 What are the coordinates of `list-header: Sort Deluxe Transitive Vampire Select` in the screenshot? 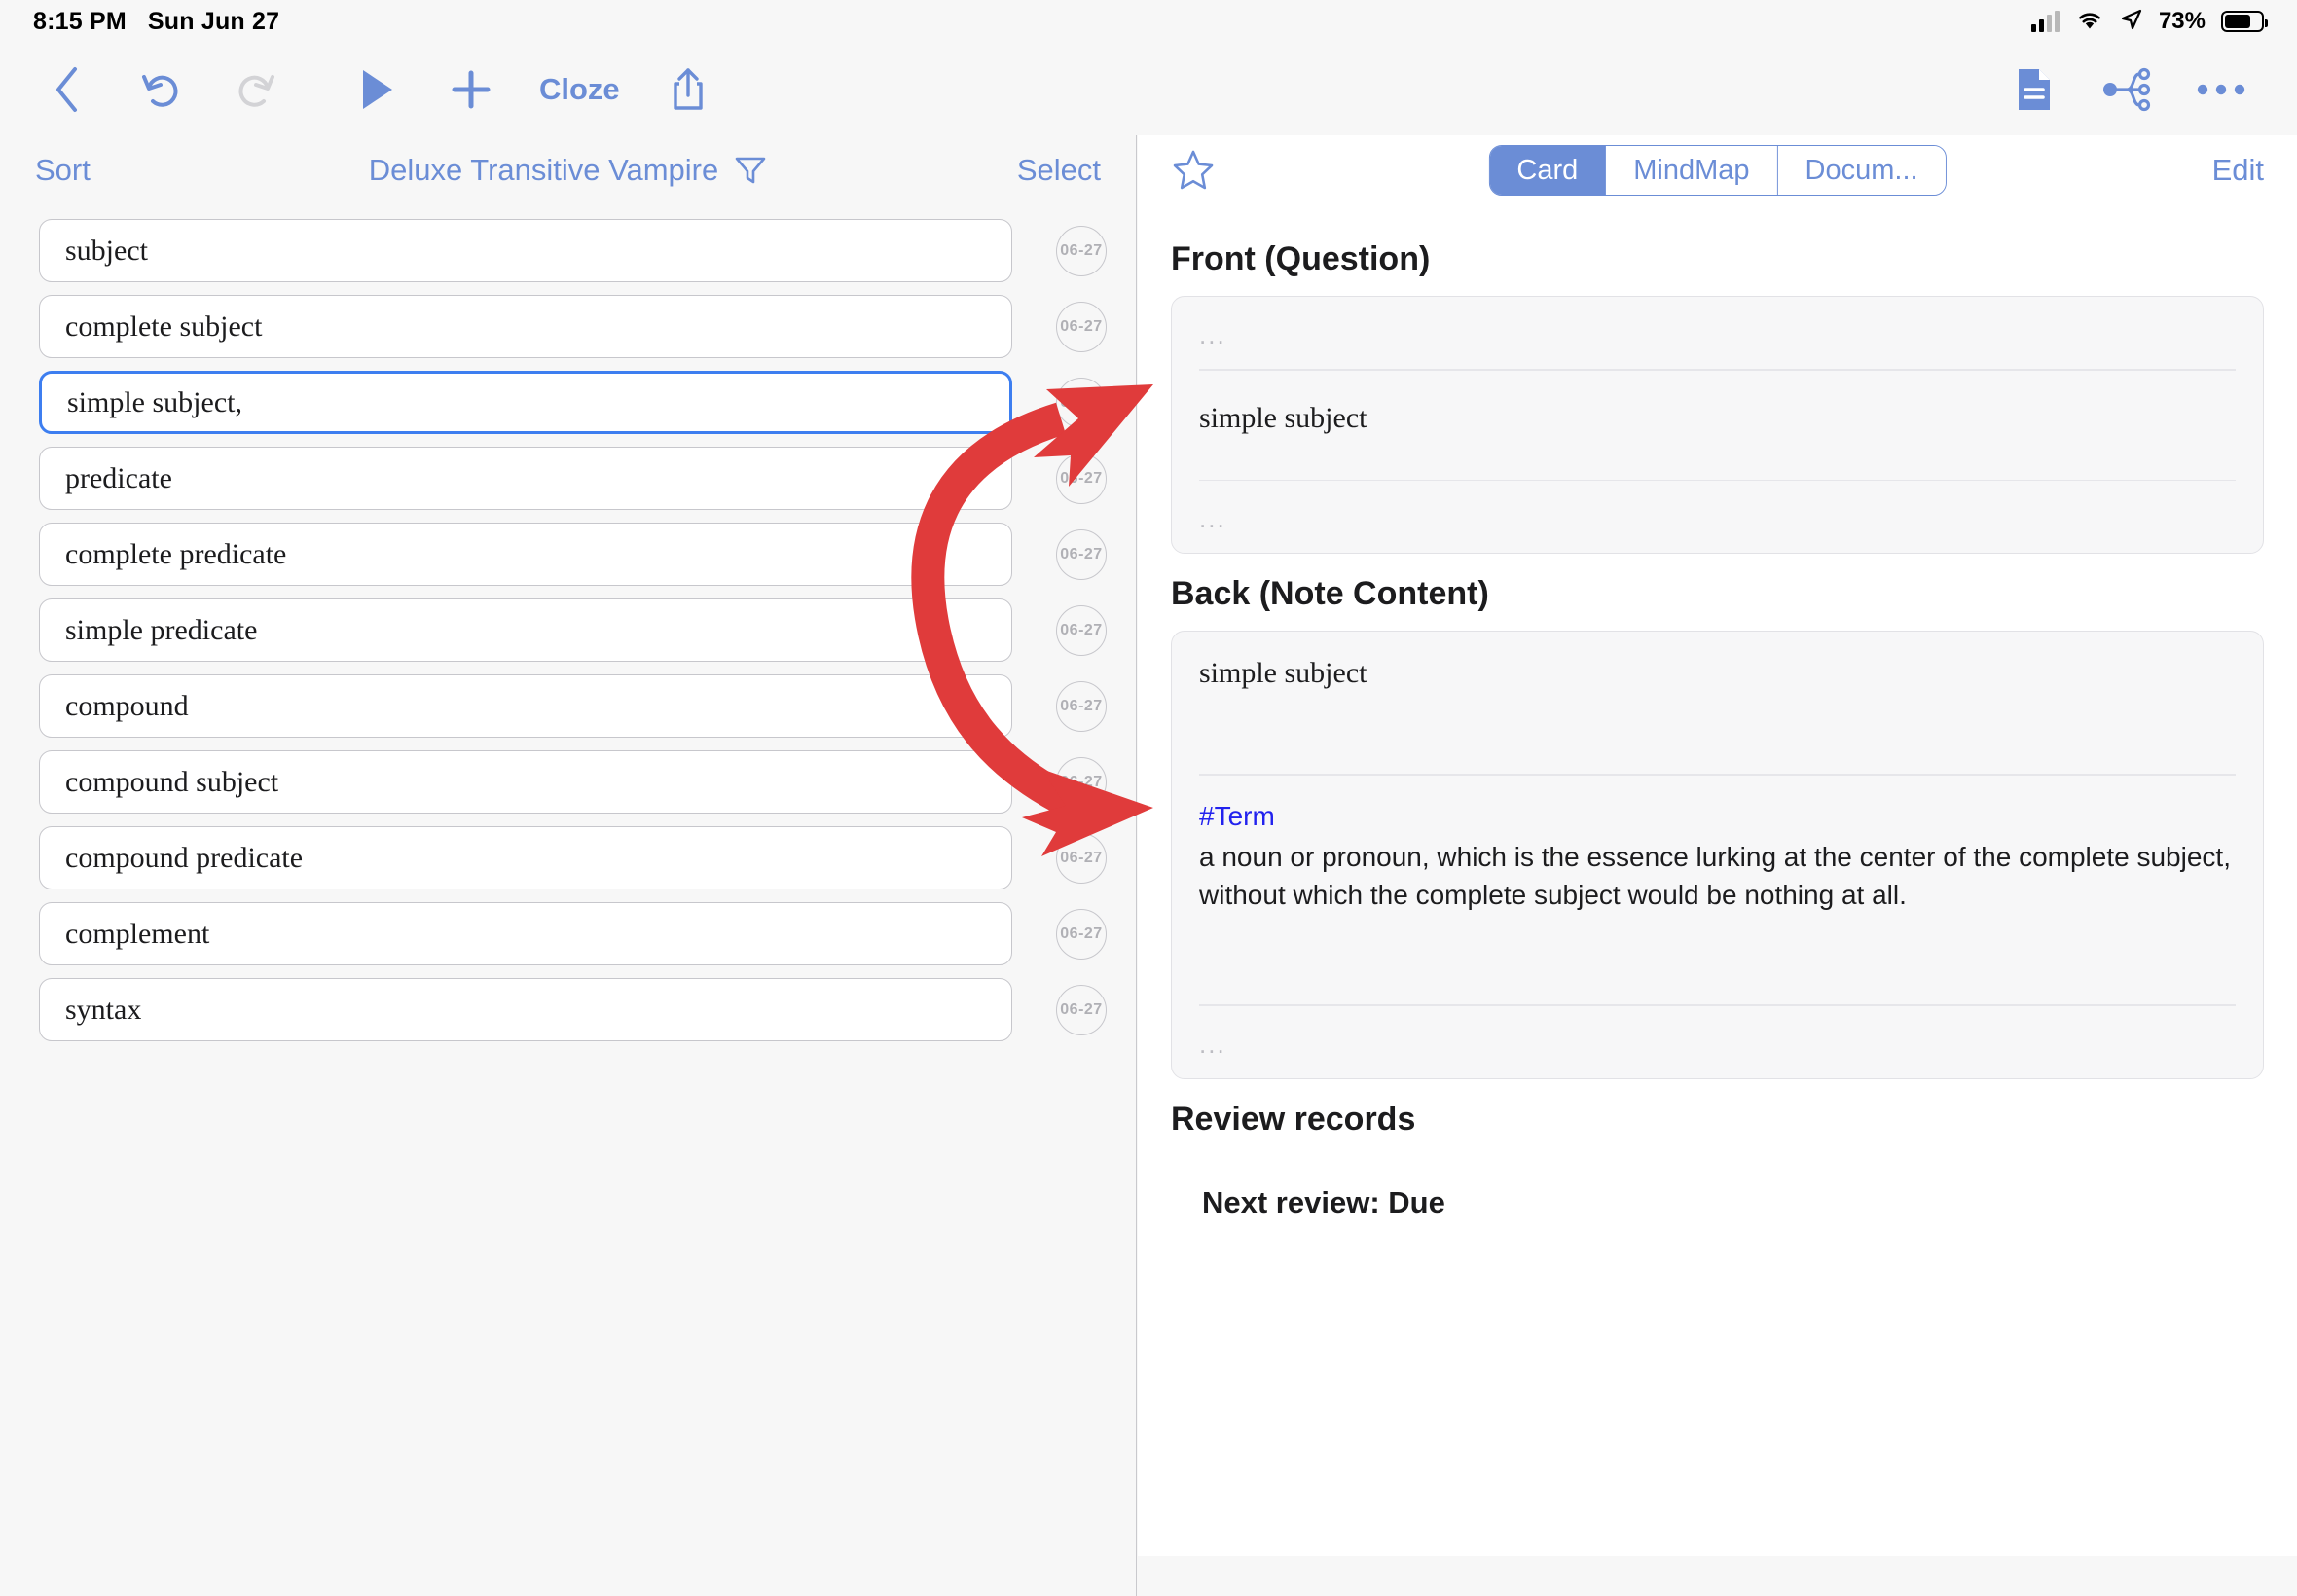 It's located at (568, 170).